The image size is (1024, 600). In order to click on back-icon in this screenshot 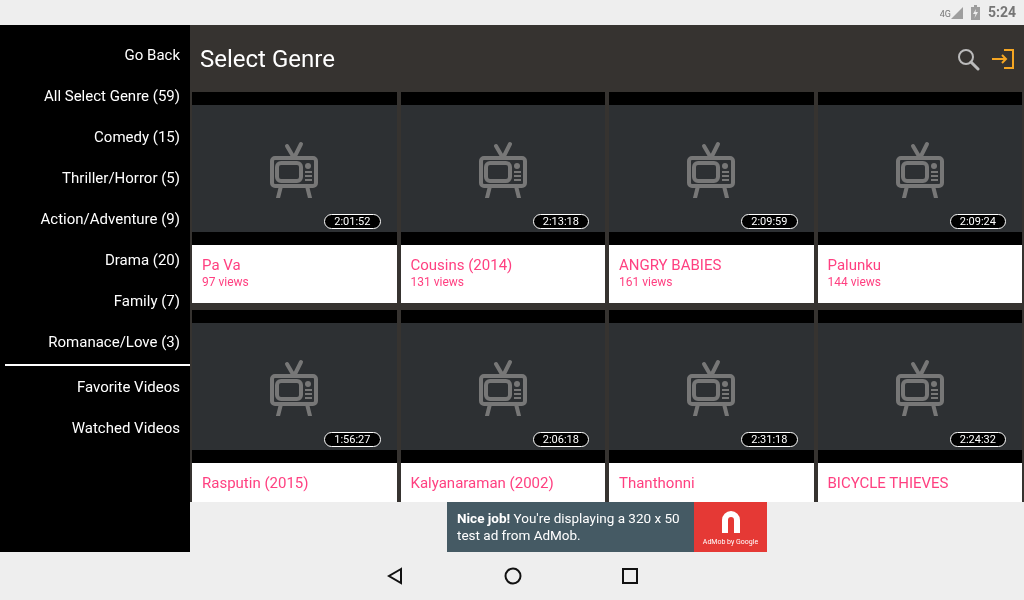, I will do `click(395, 576)`.